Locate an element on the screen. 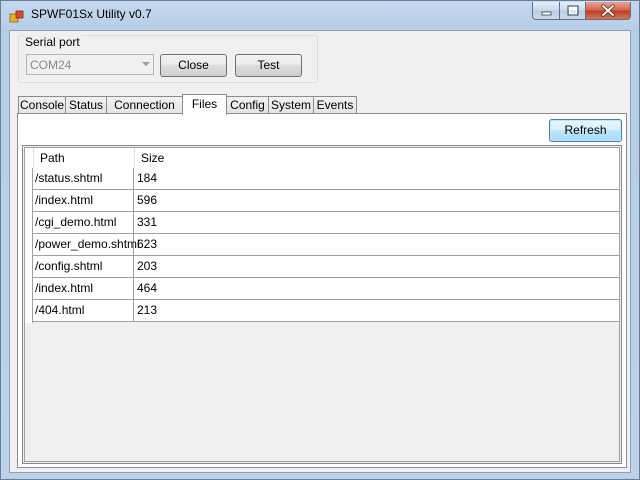 Image resolution: width=640 pixels, height=480 pixels. tab-status: Status is located at coordinates (86, 105).